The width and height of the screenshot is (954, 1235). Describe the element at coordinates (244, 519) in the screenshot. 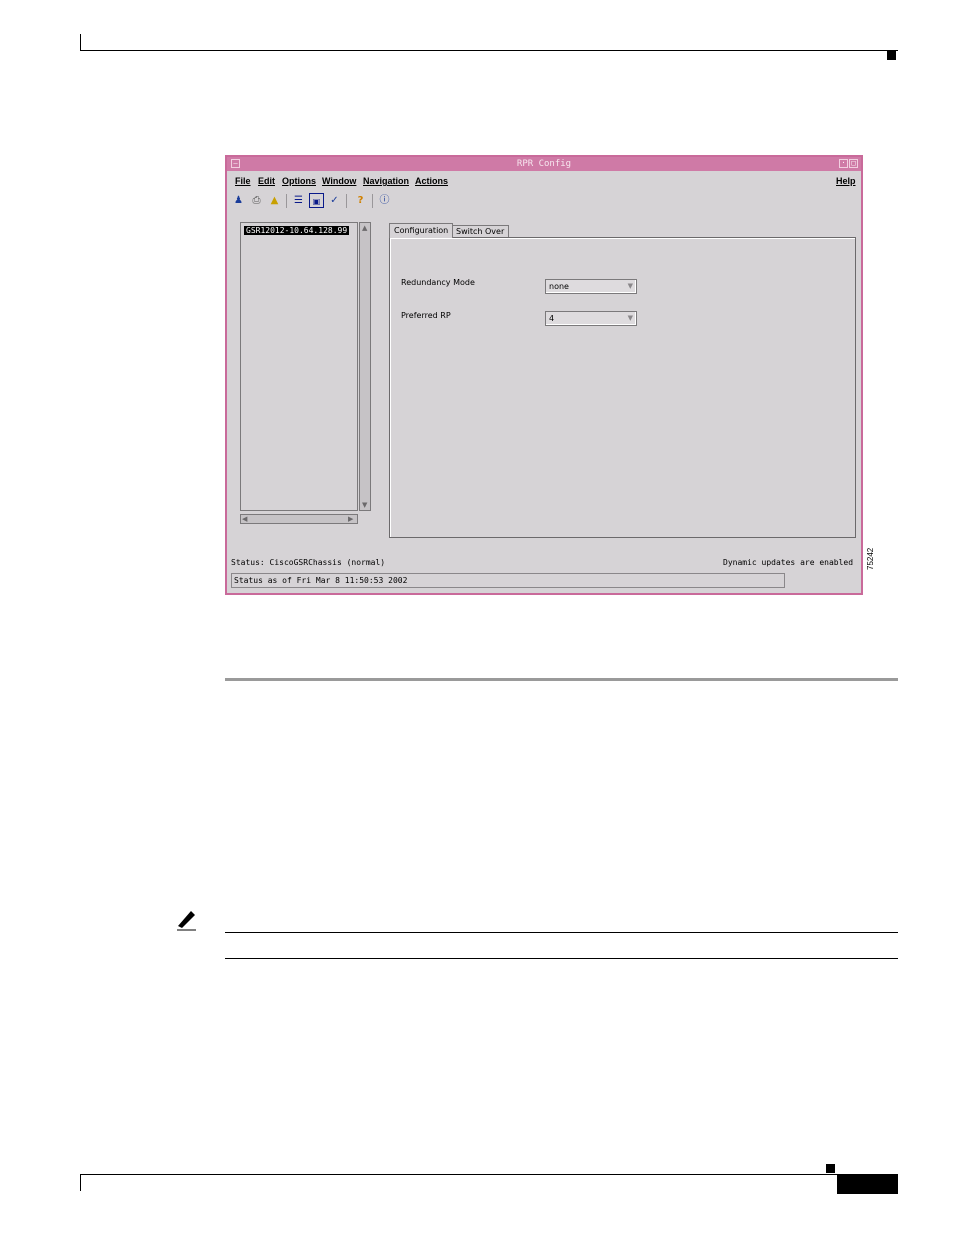

I see `scroll-left-icon: ◀` at that location.